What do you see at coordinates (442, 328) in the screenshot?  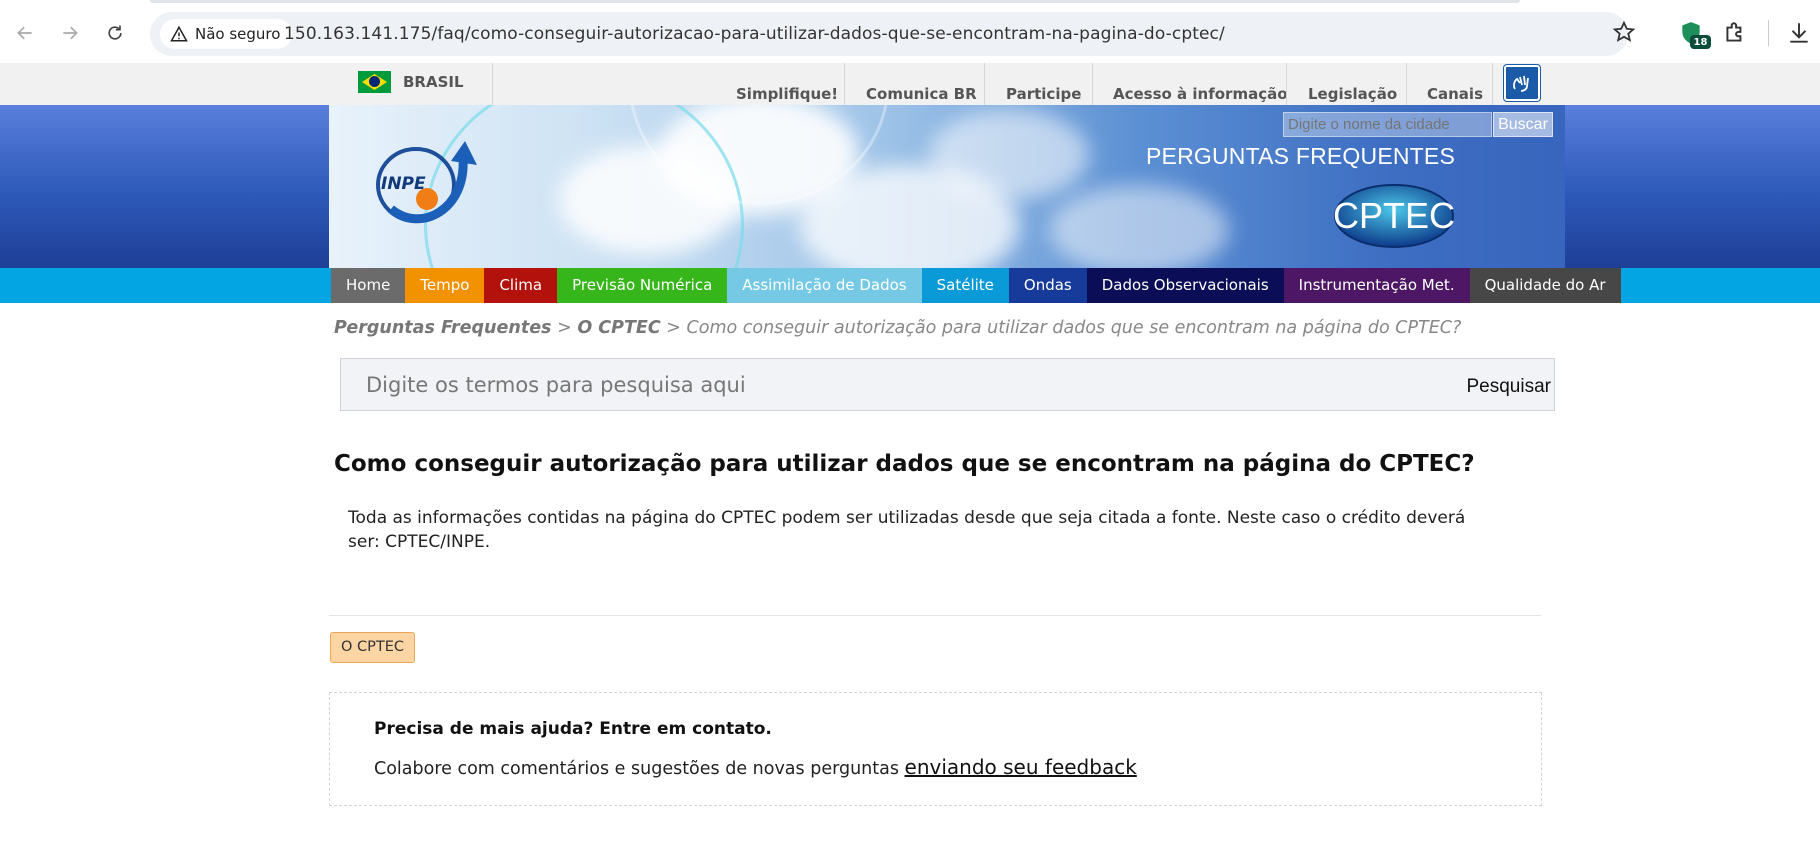 I see `breadcrumb-root: Perguntas Frequentes` at bounding box center [442, 328].